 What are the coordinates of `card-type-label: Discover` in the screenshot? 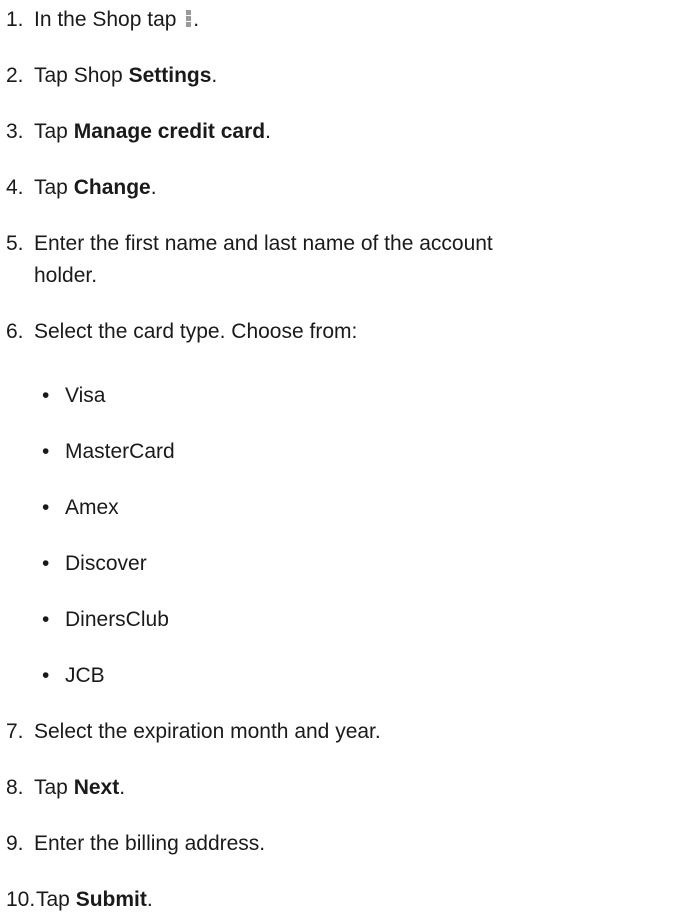 It's located at (106, 563).